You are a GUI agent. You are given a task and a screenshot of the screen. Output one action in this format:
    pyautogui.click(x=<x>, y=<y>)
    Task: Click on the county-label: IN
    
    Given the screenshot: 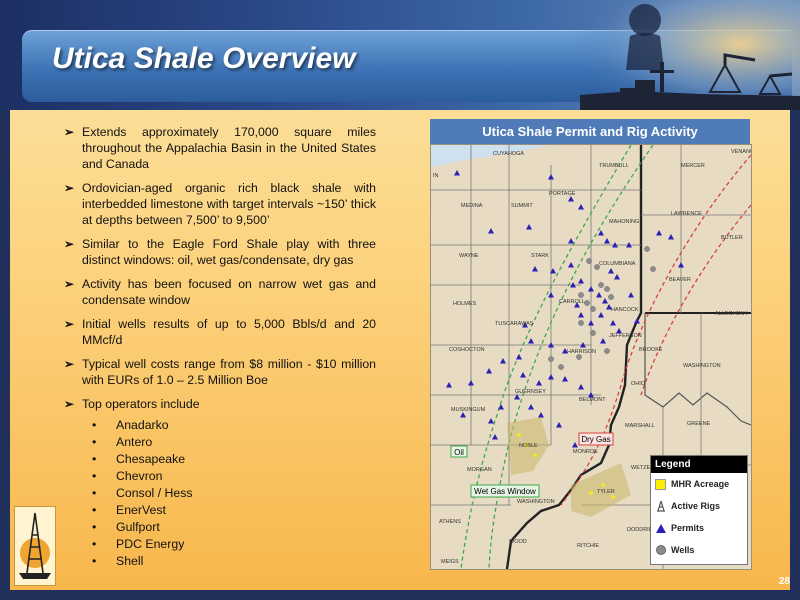 What is the action you would take?
    pyautogui.click(x=436, y=176)
    